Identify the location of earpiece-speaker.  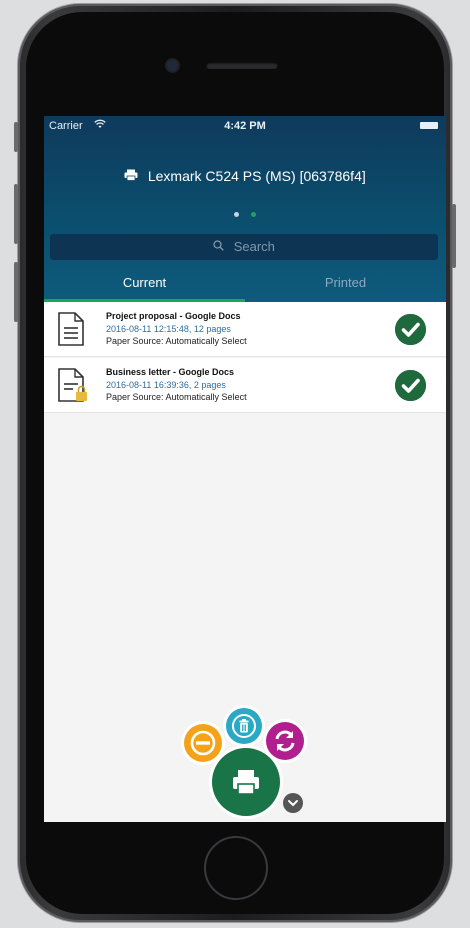
(242, 65).